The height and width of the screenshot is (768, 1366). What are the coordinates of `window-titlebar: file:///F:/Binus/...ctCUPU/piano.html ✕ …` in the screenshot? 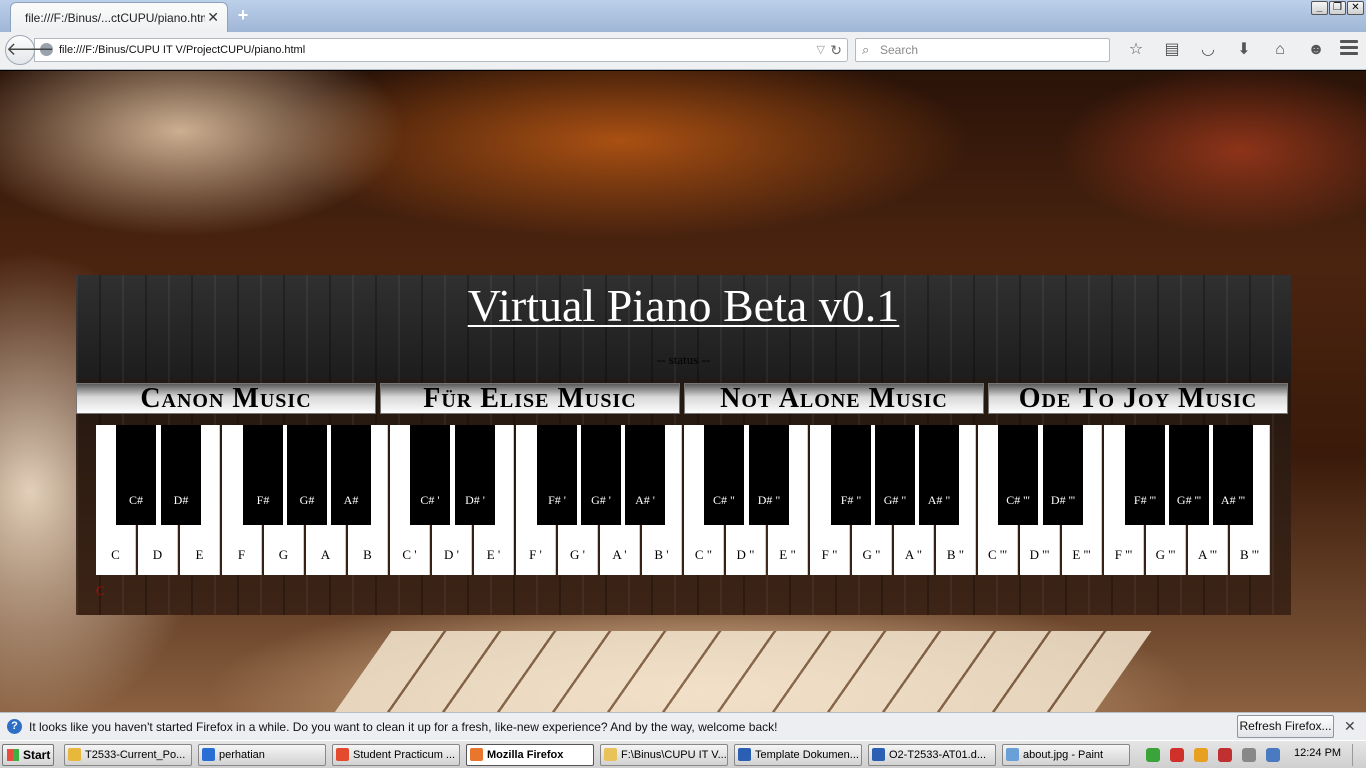 It's located at (683, 16).